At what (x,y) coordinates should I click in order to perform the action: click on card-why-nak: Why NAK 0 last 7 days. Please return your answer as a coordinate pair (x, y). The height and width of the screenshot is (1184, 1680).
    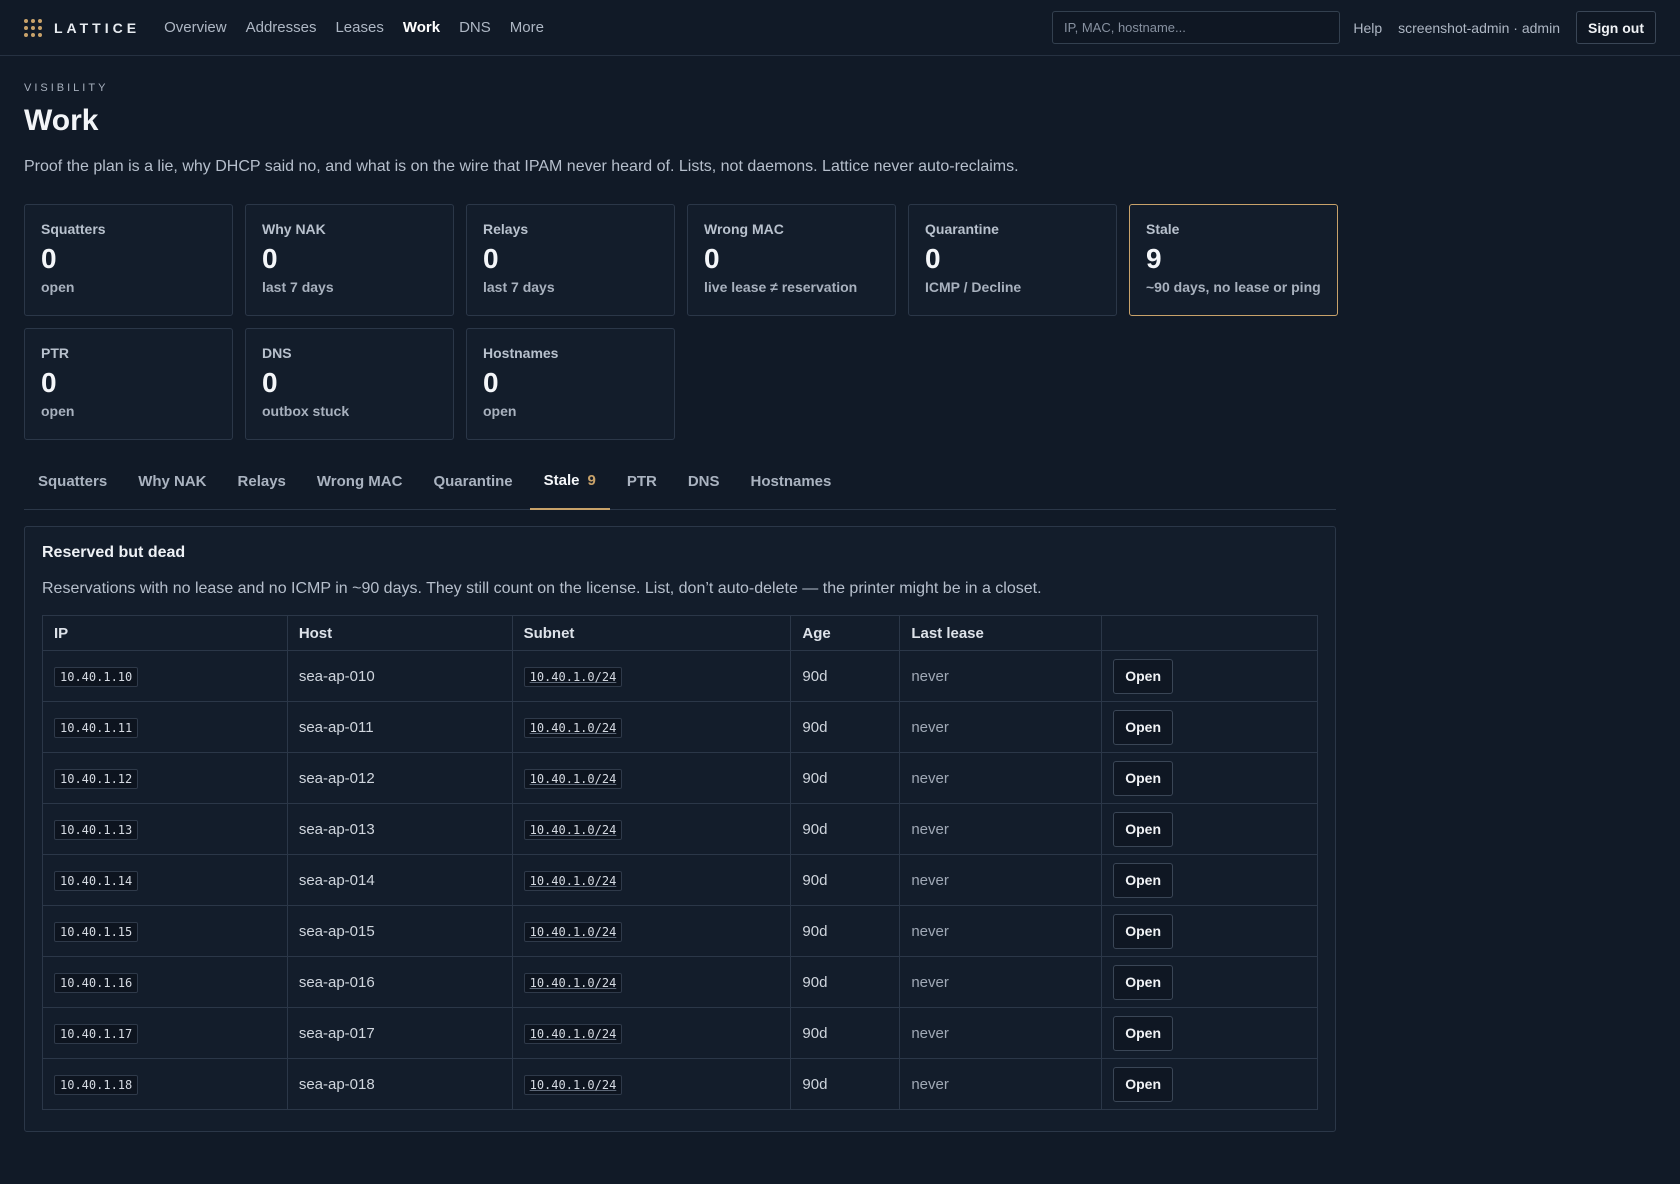
    Looking at the image, I should click on (349, 260).